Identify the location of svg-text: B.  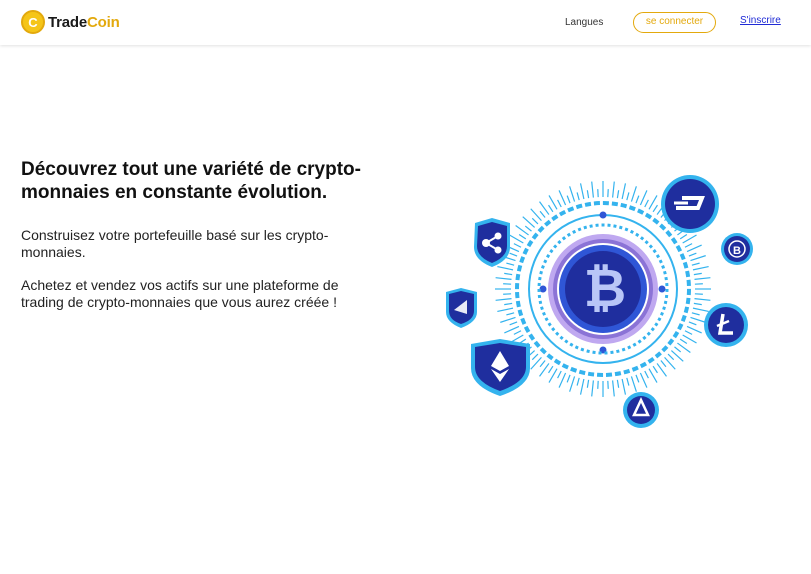
(737, 251).